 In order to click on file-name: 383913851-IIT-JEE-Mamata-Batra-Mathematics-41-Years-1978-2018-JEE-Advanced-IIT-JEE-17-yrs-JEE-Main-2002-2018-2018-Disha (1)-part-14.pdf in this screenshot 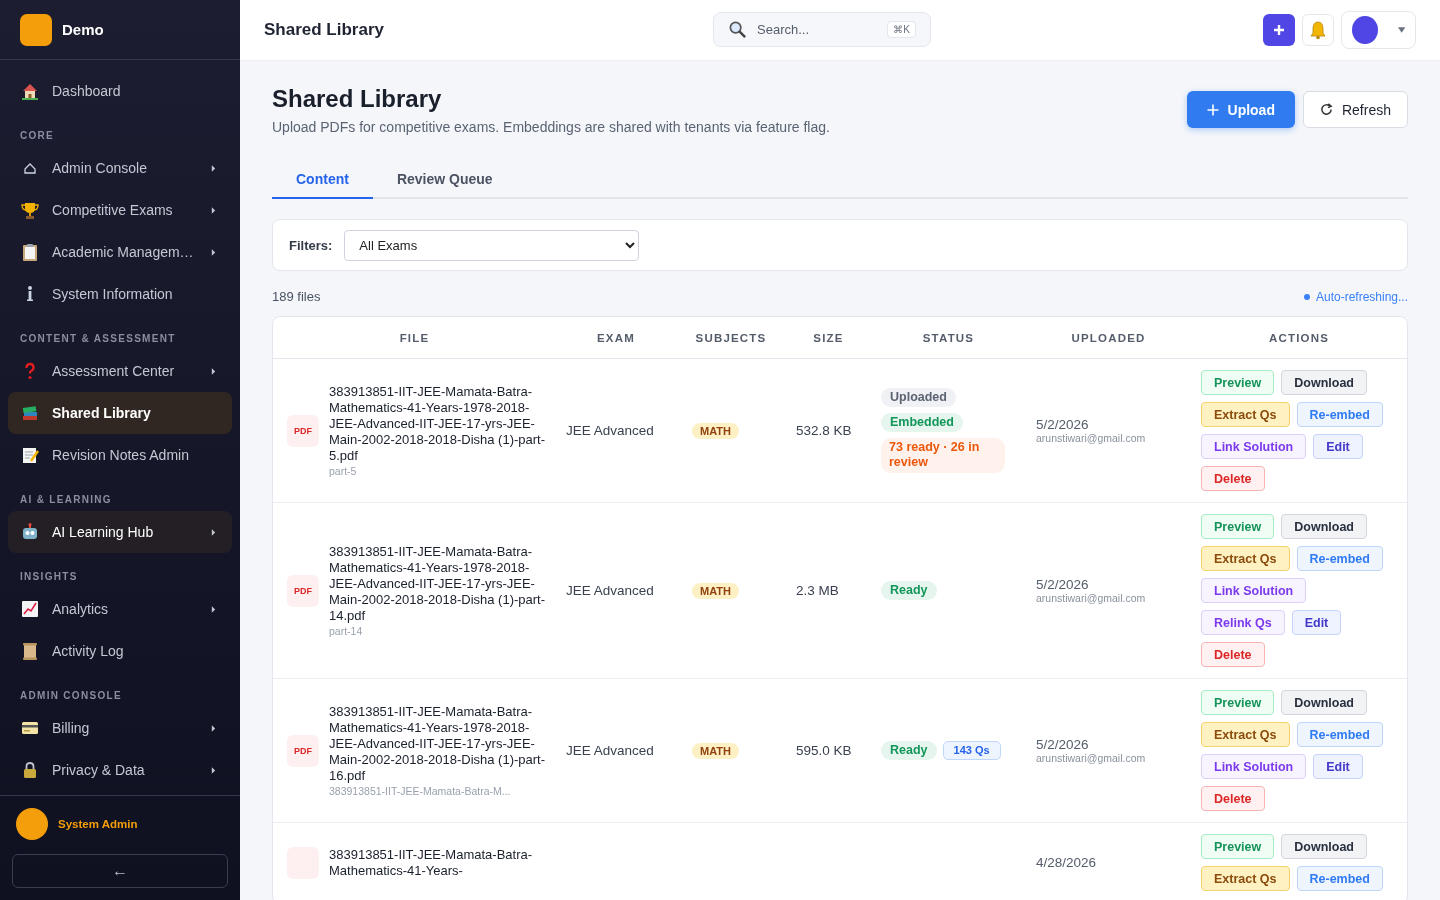, I will do `click(437, 584)`.